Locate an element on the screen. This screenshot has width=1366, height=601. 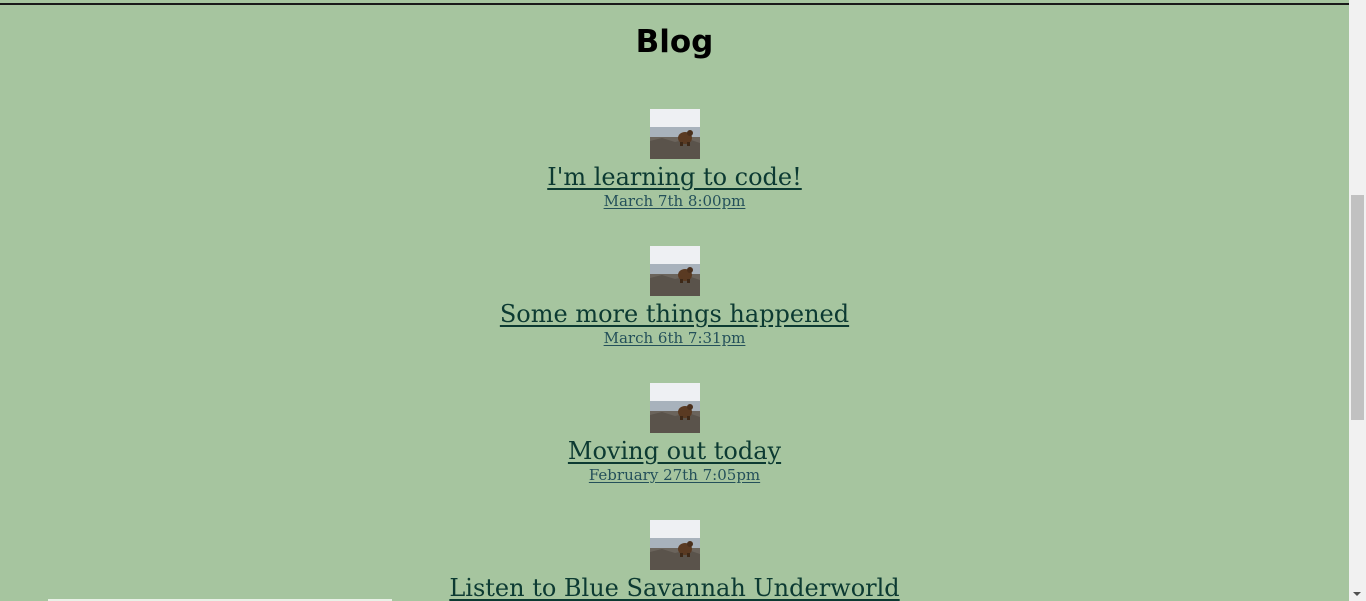
top-divider is located at coordinates (674, 4).